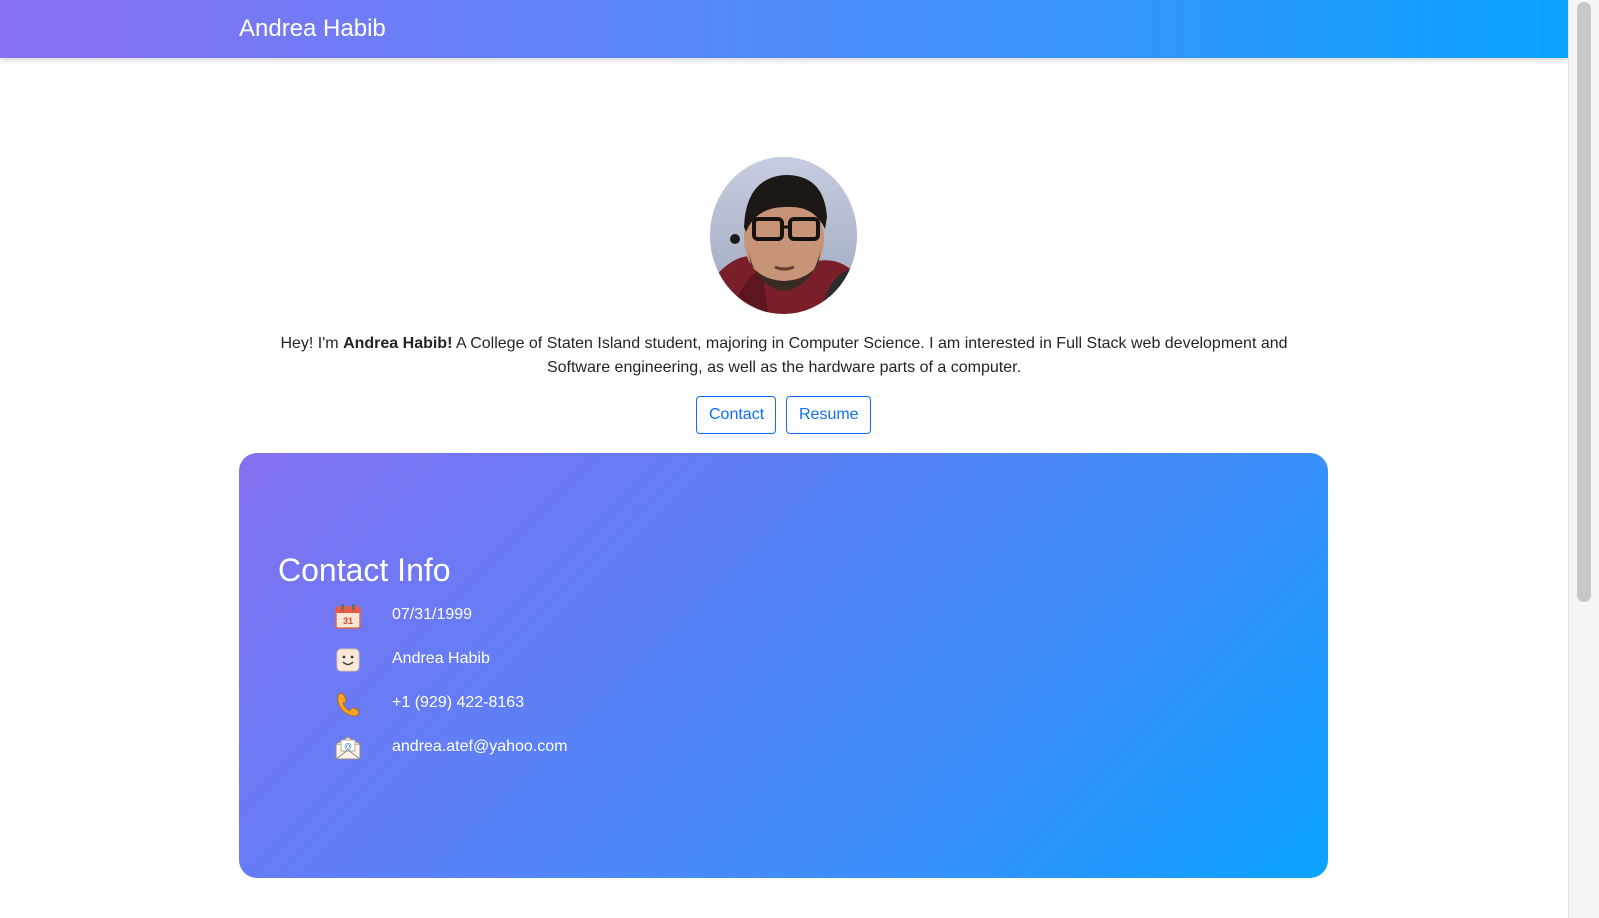 This screenshot has width=1599, height=918. What do you see at coordinates (441, 658) in the screenshot?
I see `name-text: Andrea Habib` at bounding box center [441, 658].